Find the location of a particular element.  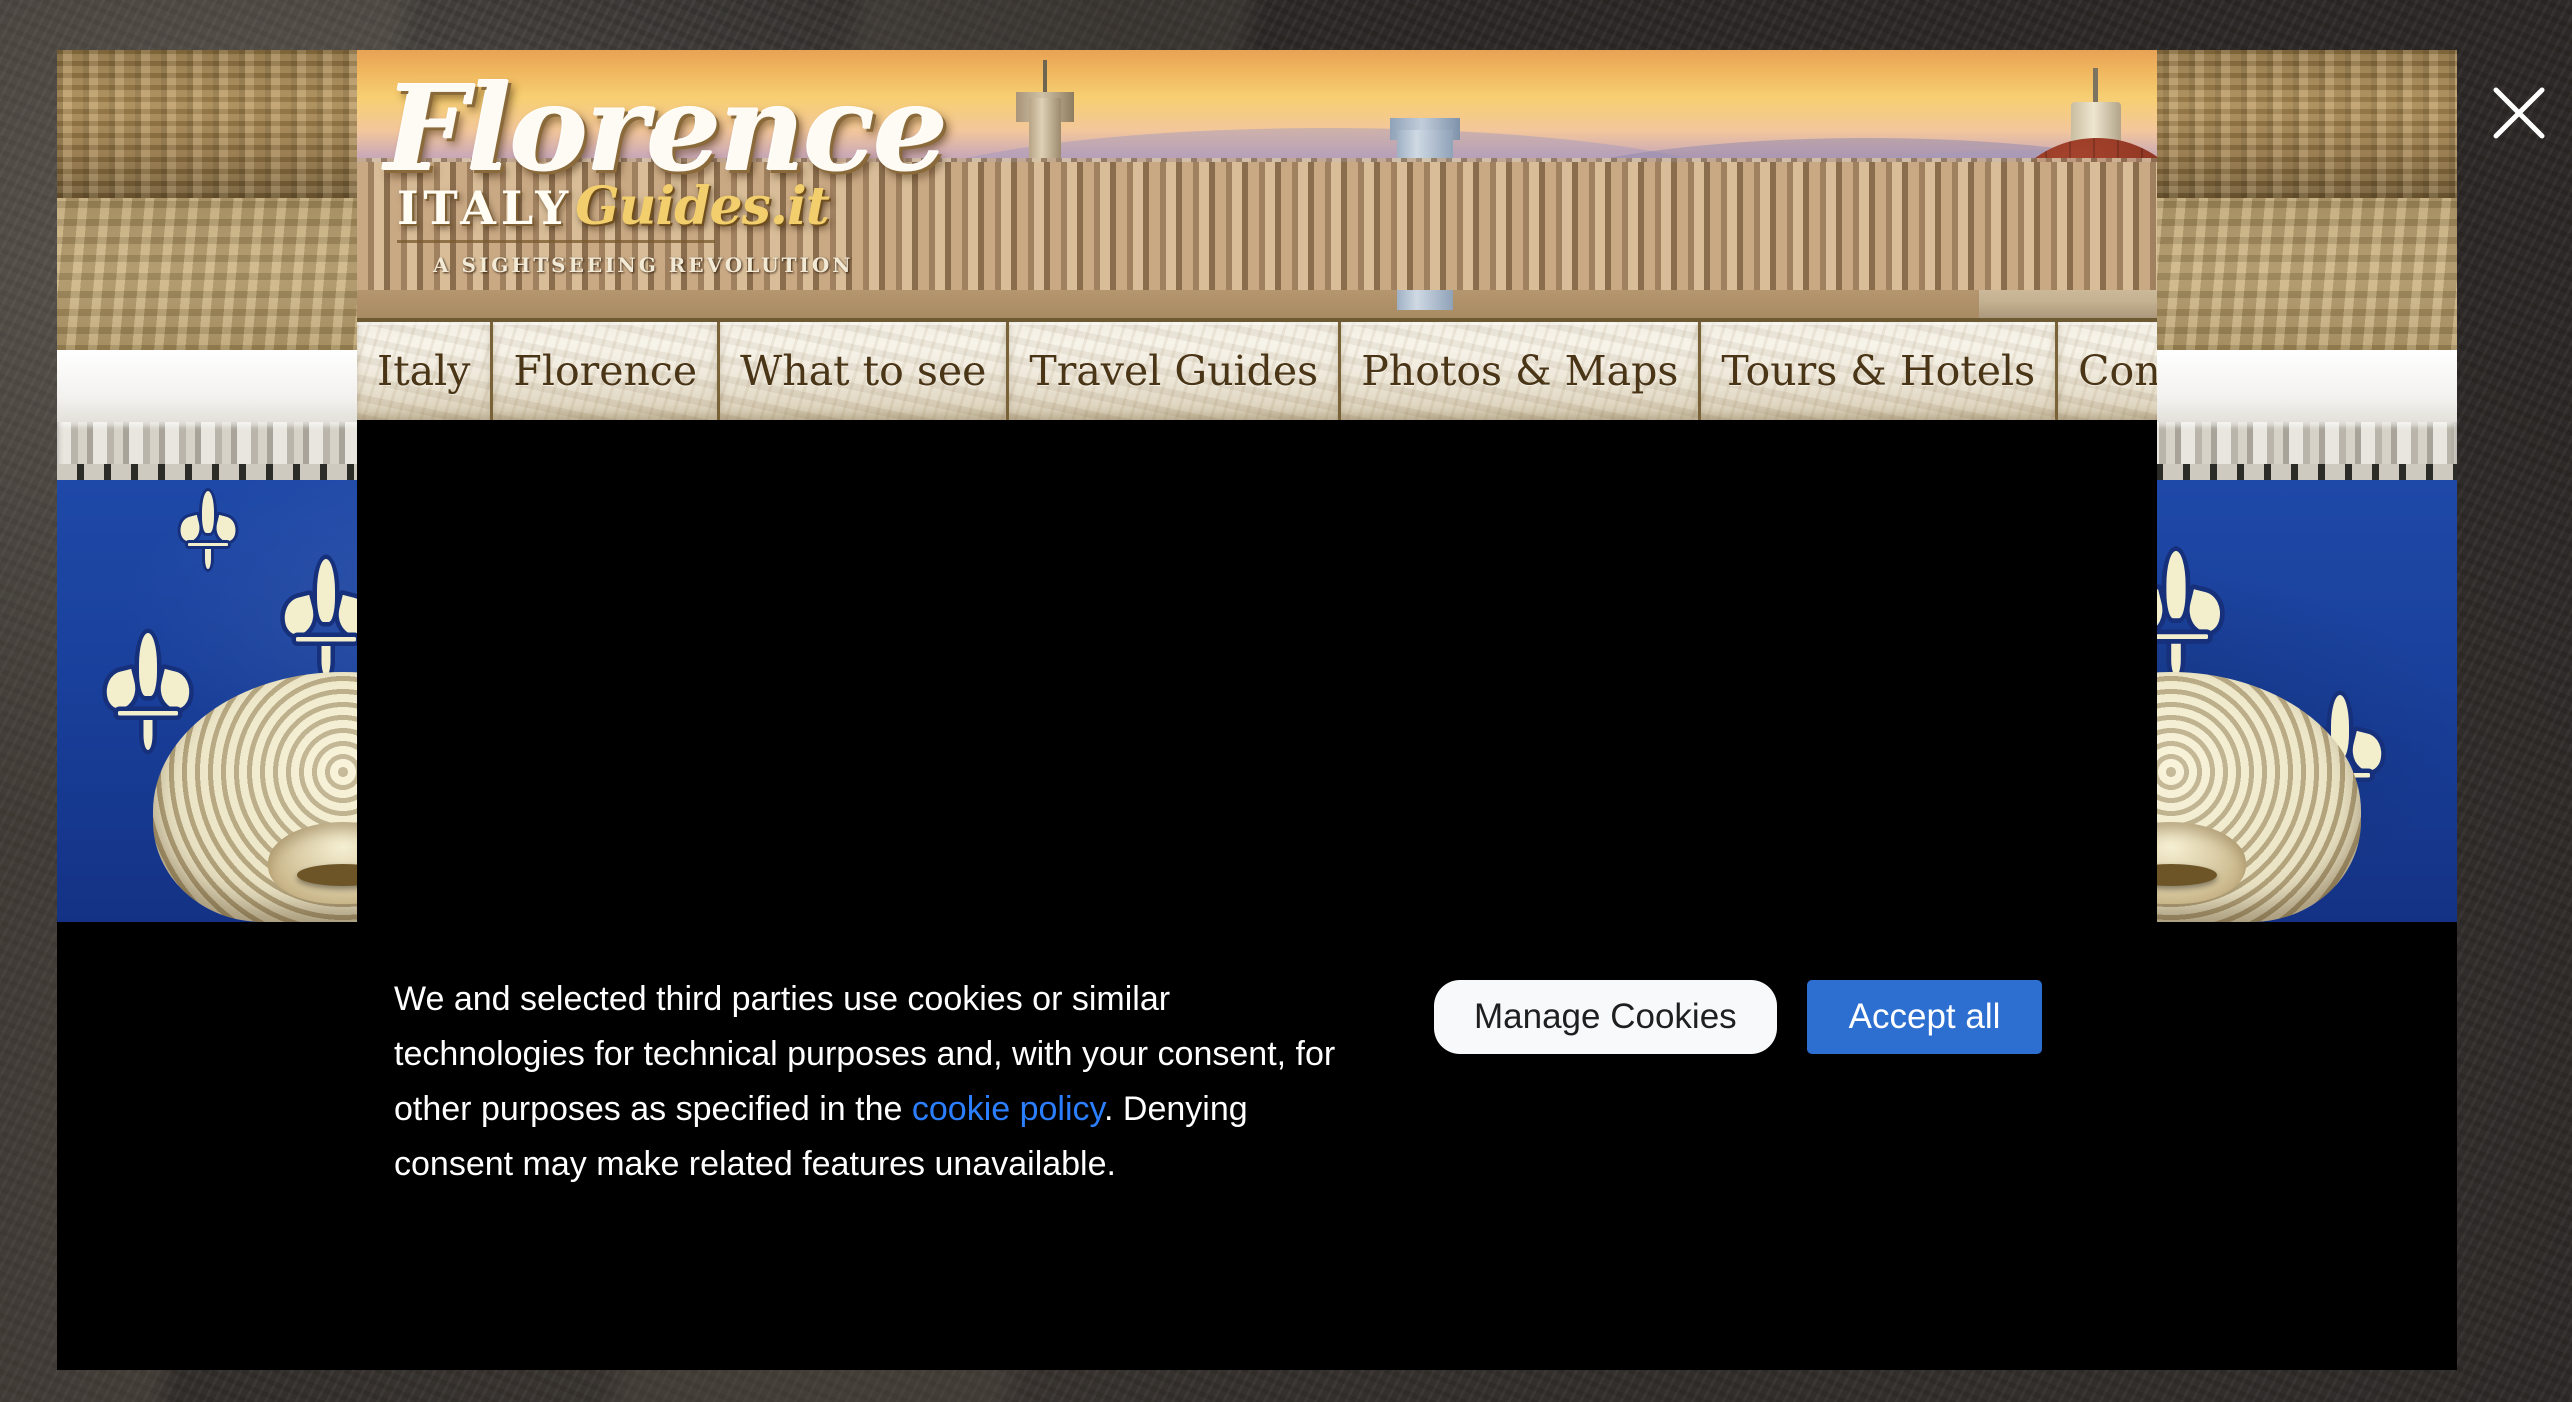

logo-brand: ITALY Guides.it is located at coordinates (613, 209).